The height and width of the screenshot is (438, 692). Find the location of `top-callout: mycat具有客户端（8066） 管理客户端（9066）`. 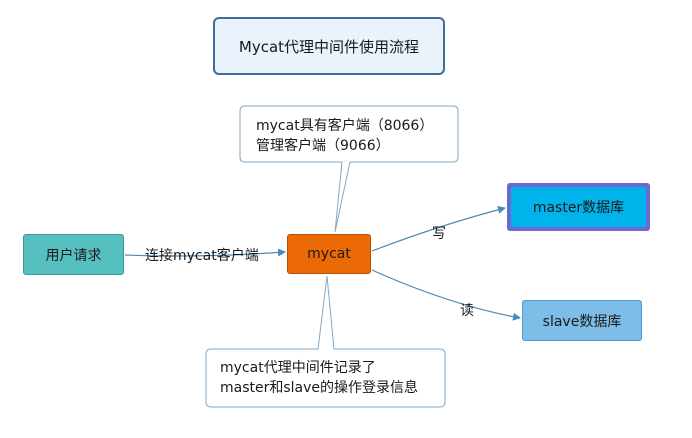

top-callout: mycat具有客户端（8066） 管理客户端（9066） is located at coordinates (344, 136).